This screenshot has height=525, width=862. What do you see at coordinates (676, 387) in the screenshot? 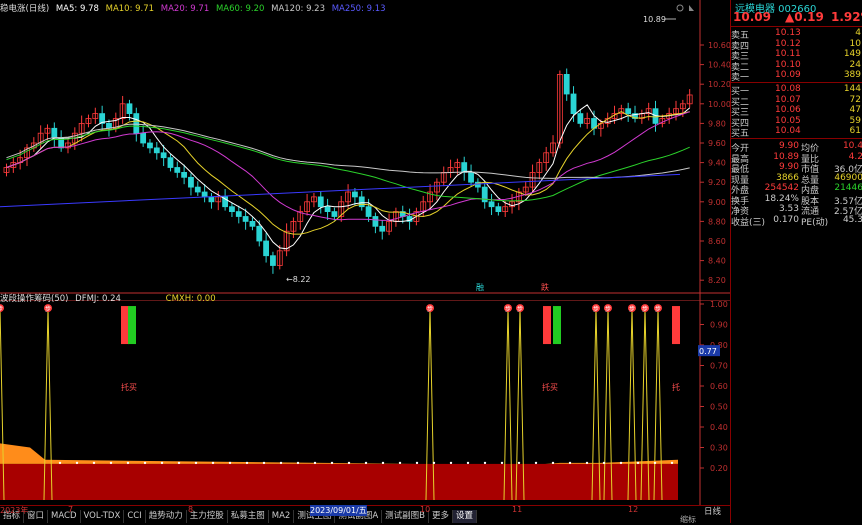
I see `signal-label: 托` at bounding box center [676, 387].